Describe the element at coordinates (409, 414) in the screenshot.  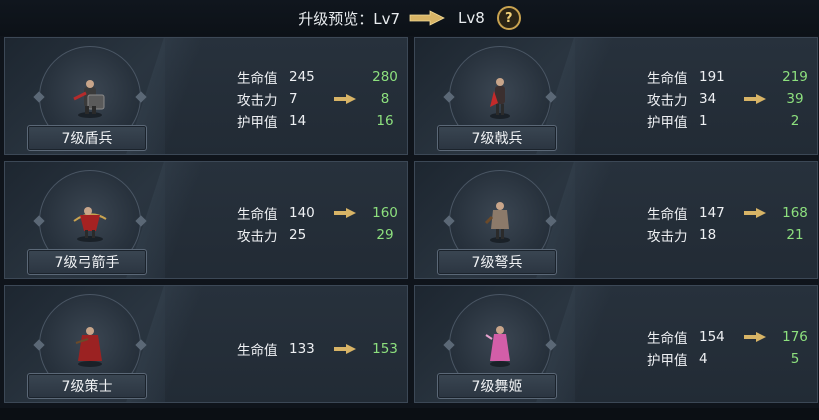
I see `bottom-frame` at that location.